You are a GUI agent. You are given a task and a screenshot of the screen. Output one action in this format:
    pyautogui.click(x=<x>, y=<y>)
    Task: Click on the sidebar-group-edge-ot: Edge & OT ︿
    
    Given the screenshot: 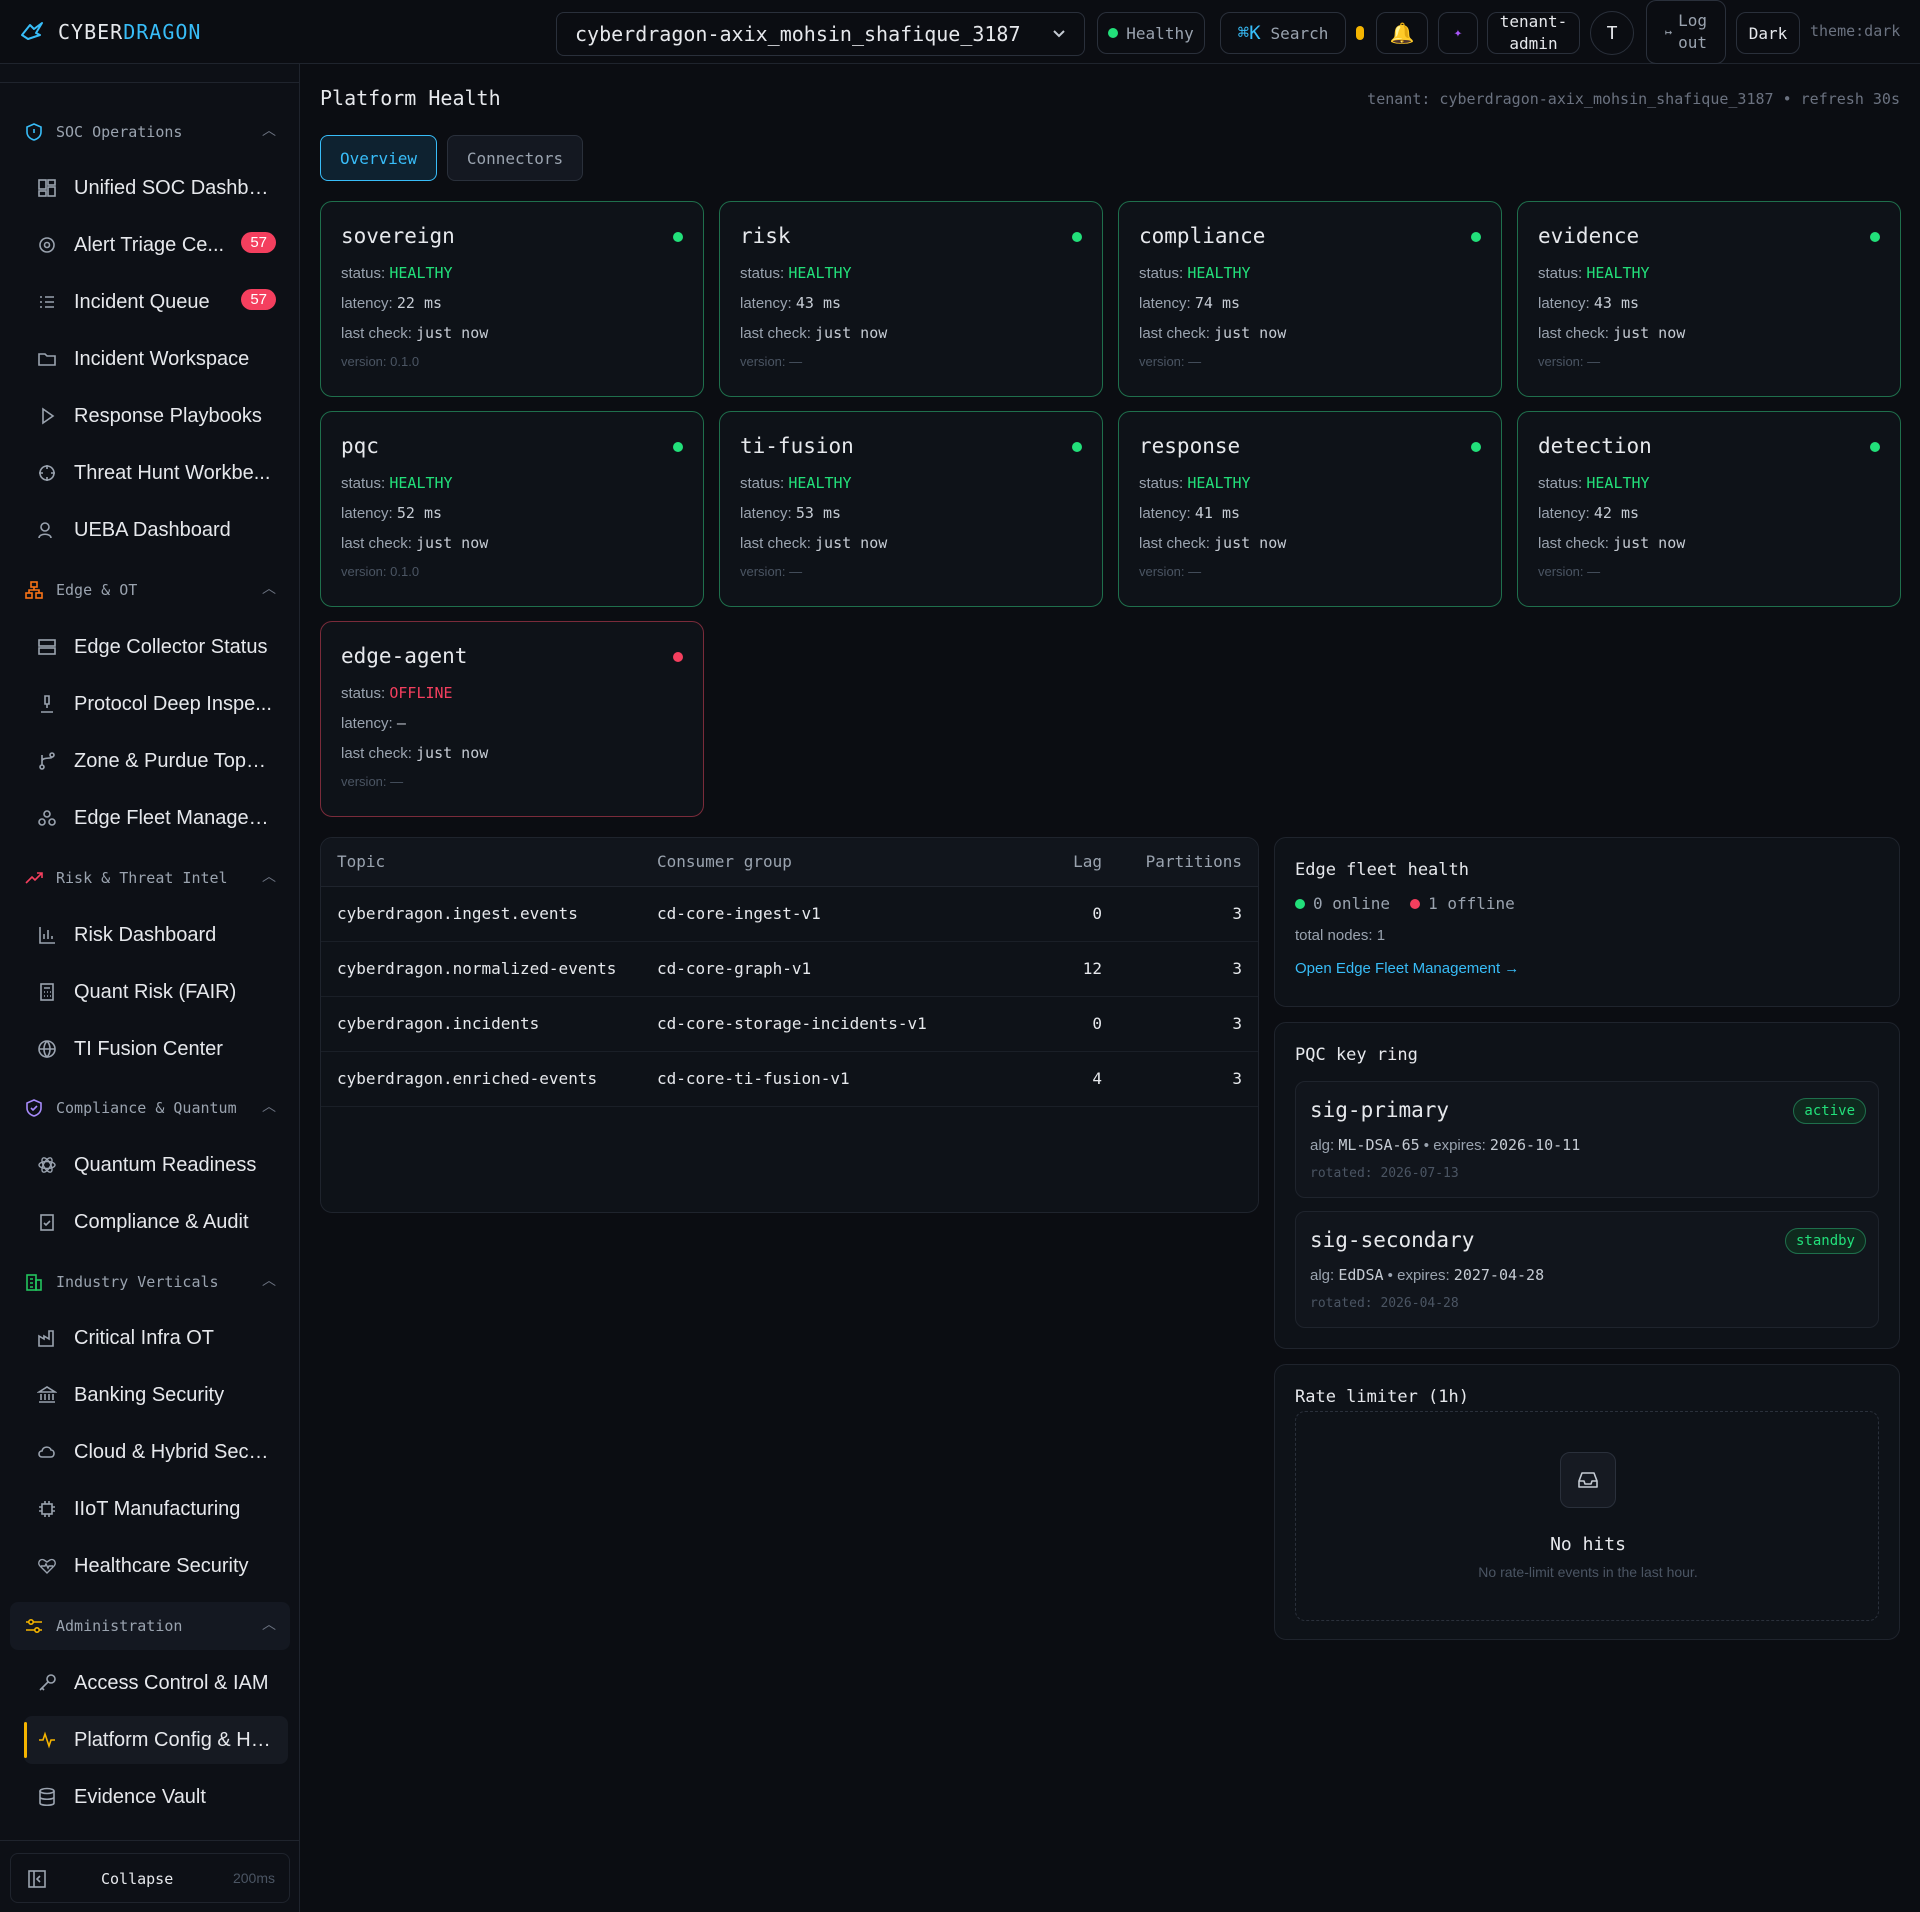 What is the action you would take?
    pyautogui.click(x=150, y=590)
    